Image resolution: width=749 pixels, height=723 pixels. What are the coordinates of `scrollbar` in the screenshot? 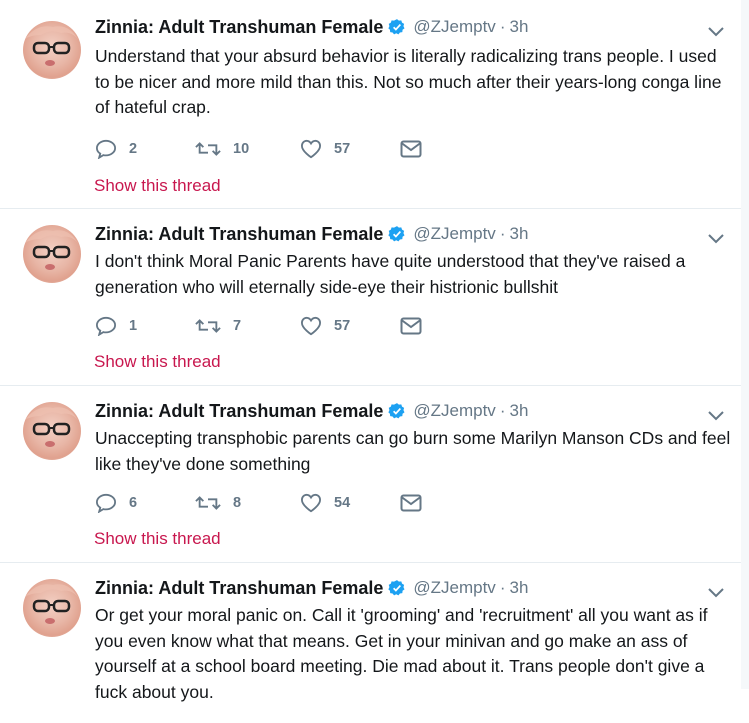 It's located at (745, 344).